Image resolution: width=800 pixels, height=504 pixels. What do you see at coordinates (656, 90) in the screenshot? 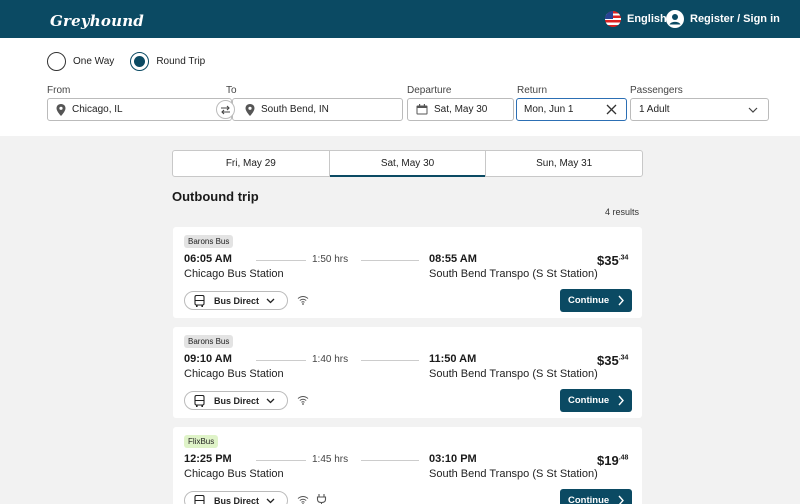
I see `passengers-label: Passengers` at bounding box center [656, 90].